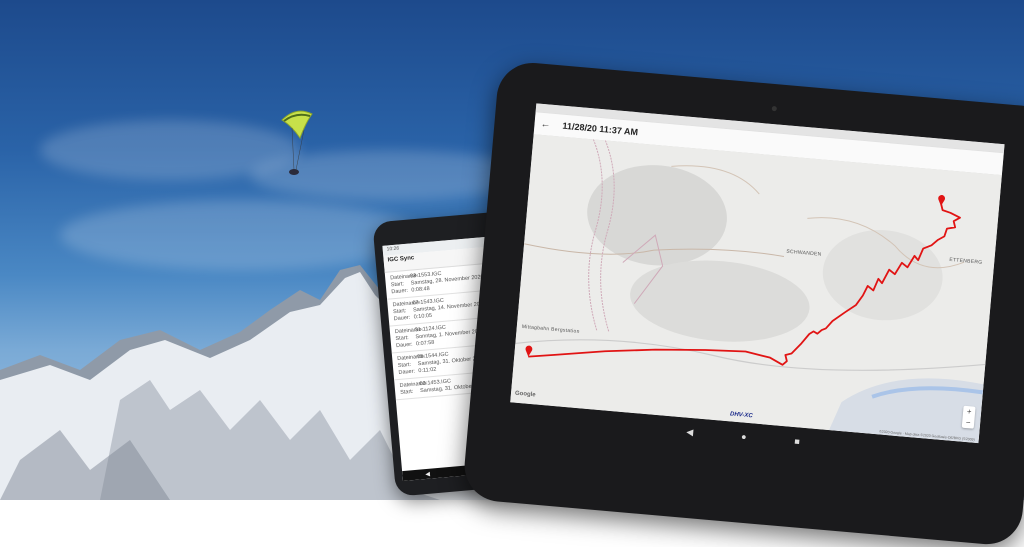 This screenshot has width=1024, height=547. I want to click on paraglider-image, so click(297, 142).